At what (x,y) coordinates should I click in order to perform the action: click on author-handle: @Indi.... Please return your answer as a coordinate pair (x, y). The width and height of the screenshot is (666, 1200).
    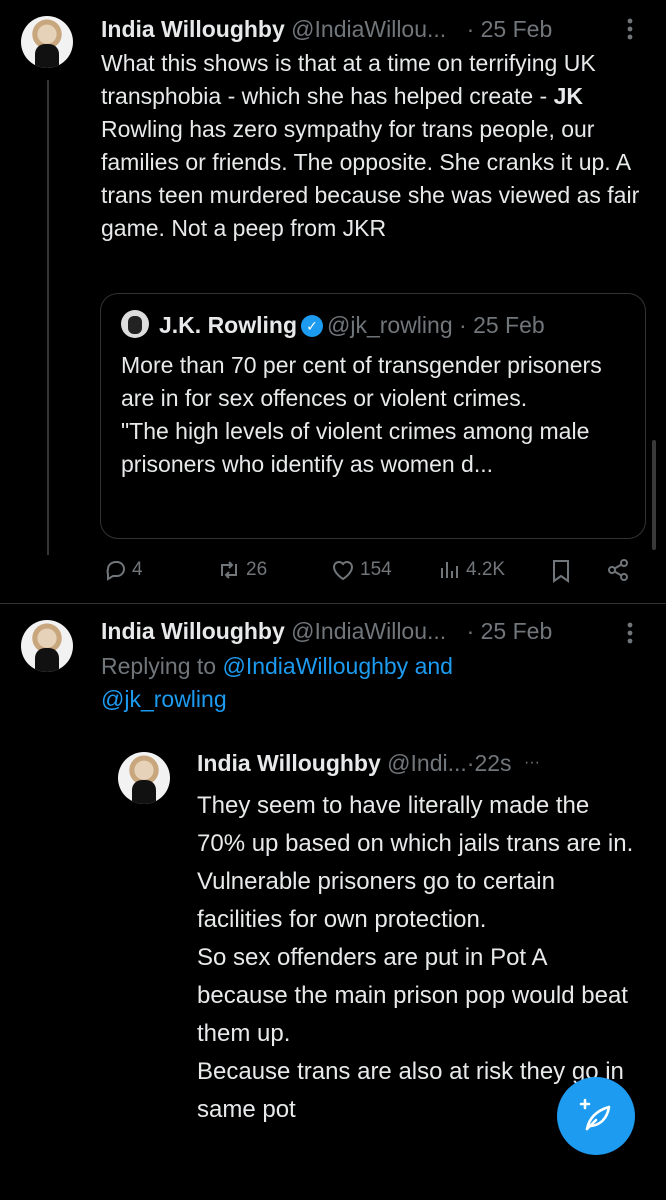
    Looking at the image, I should click on (427, 763).